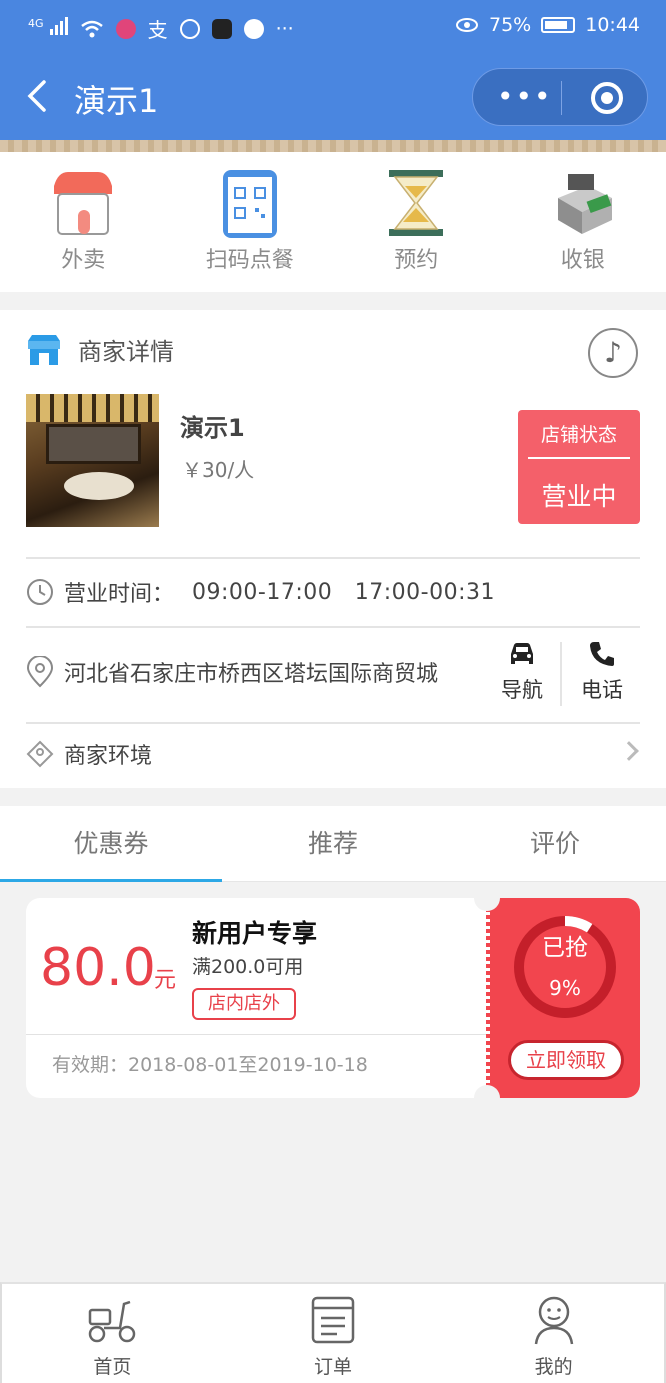  I want to click on navigate-button: 导航, so click(522, 672).